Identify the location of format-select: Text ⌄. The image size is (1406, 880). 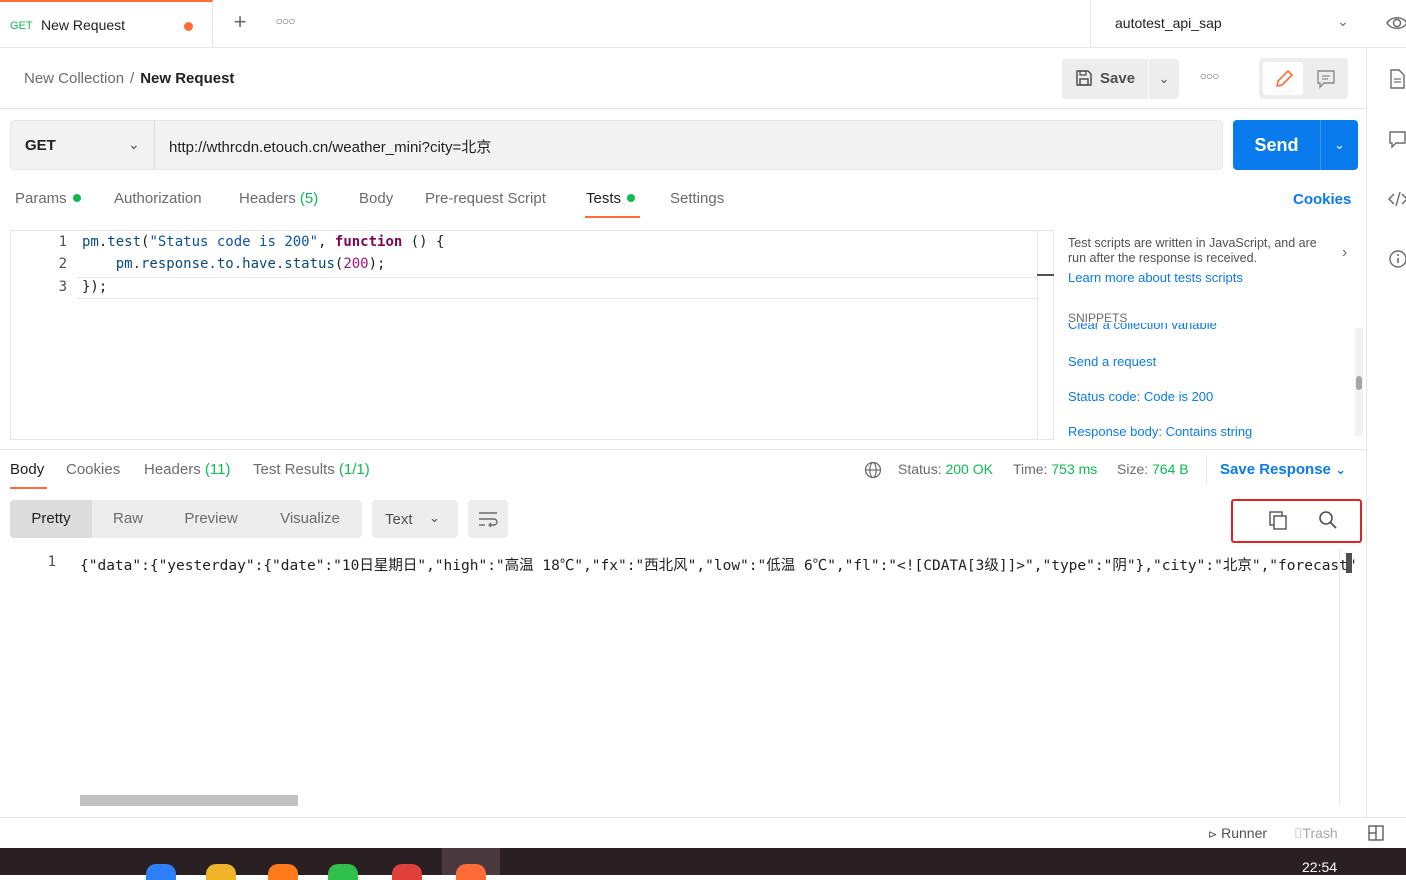
(415, 519).